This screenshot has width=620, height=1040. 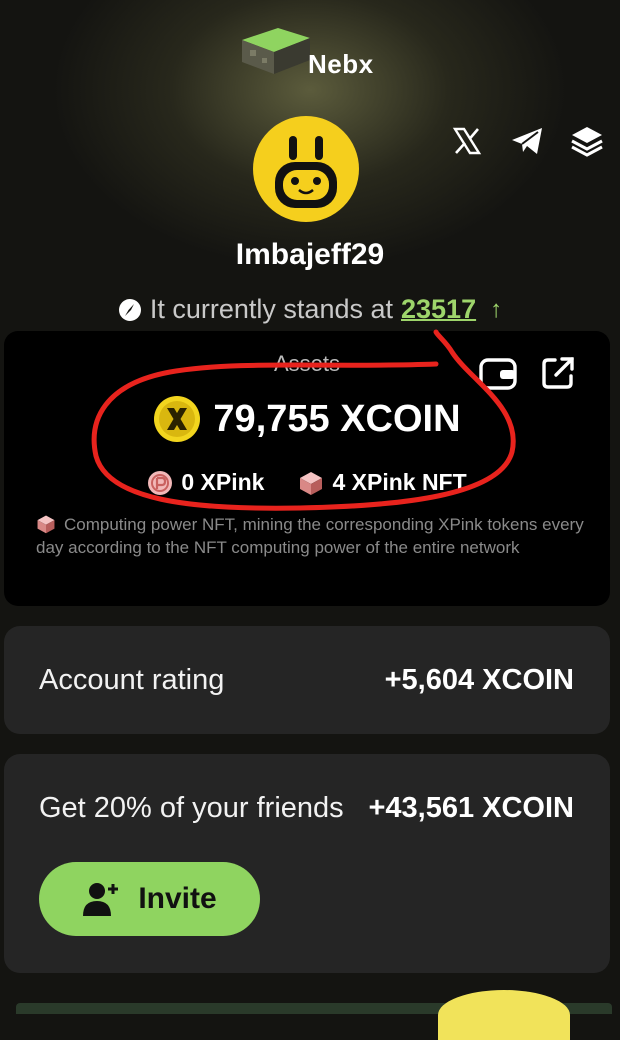 I want to click on x-icon, so click(x=467, y=141).